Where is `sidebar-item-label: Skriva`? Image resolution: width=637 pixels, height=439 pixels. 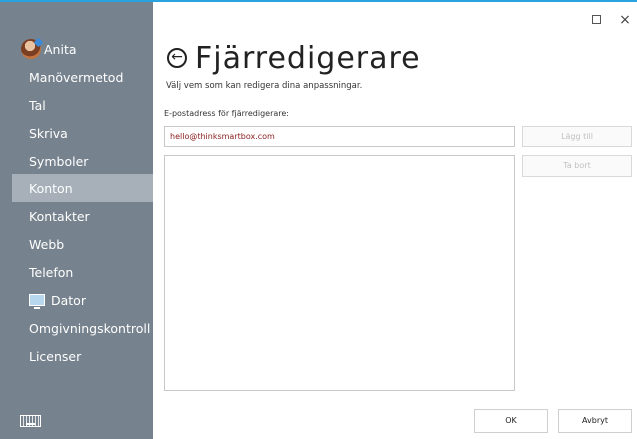 sidebar-item-label: Skriva is located at coordinates (48, 133).